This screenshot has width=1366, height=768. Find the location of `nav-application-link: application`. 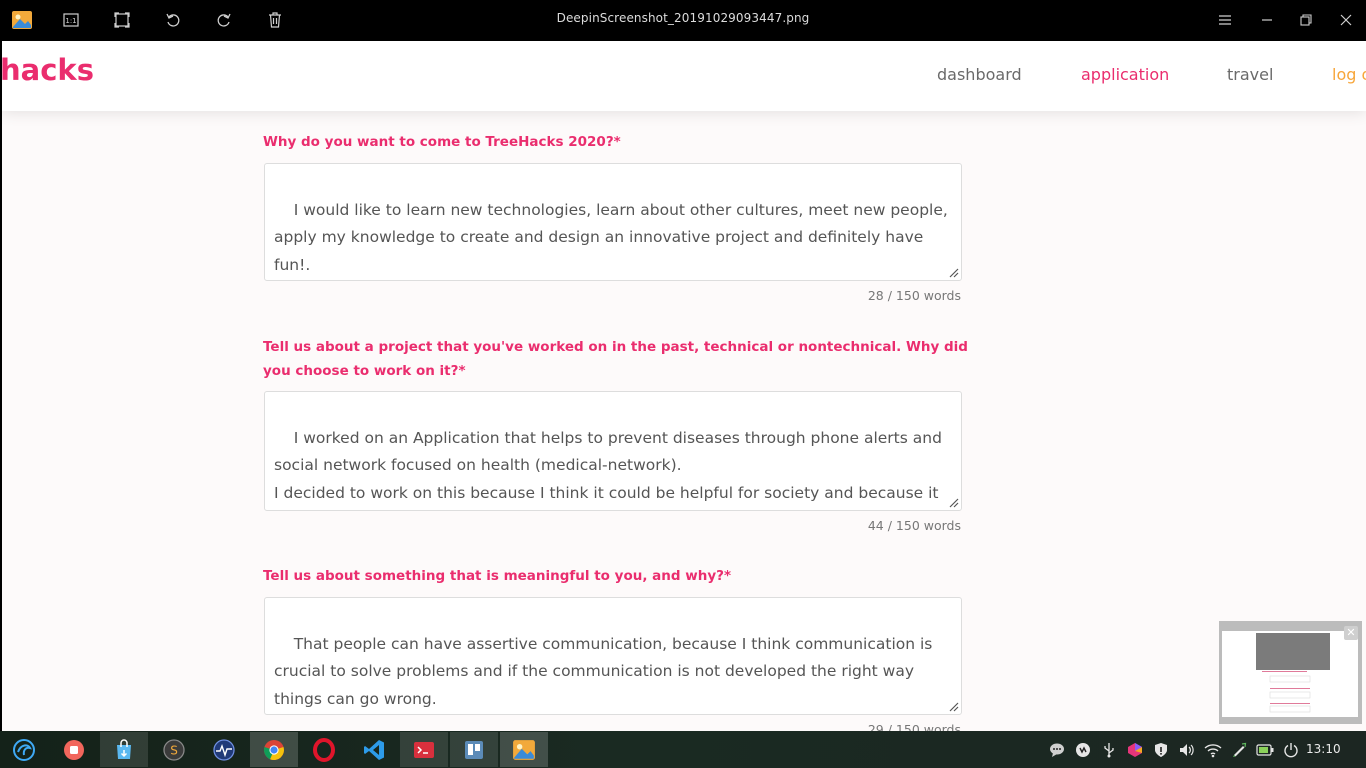

nav-application-link: application is located at coordinates (1125, 74).